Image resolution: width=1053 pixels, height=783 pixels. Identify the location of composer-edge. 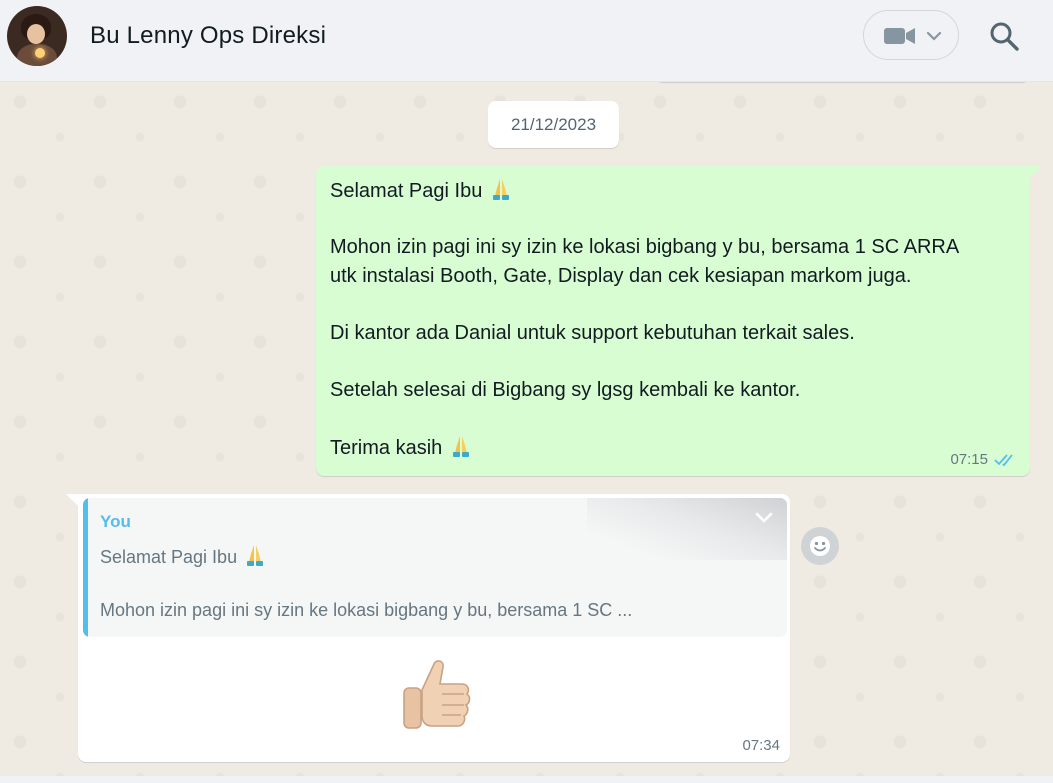
(526, 779).